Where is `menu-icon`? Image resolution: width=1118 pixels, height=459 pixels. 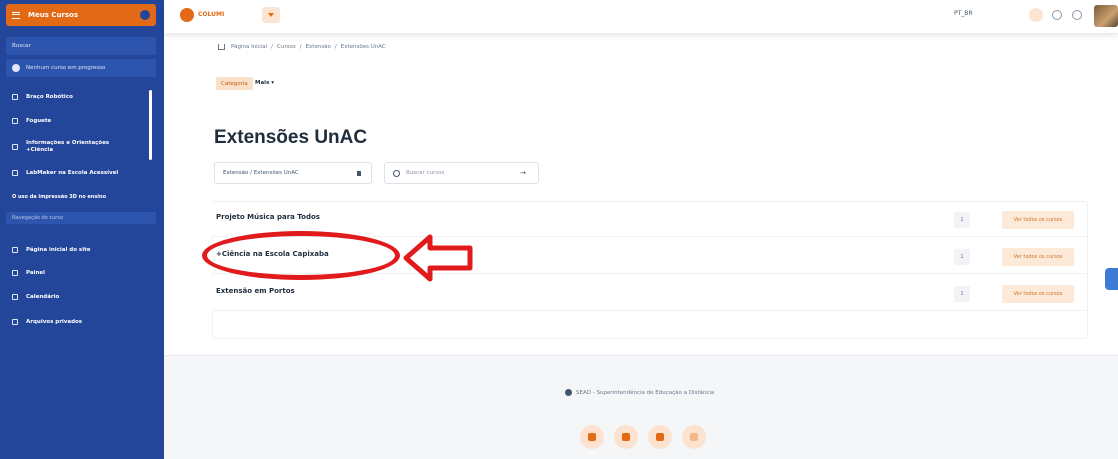 menu-icon is located at coordinates (16, 15).